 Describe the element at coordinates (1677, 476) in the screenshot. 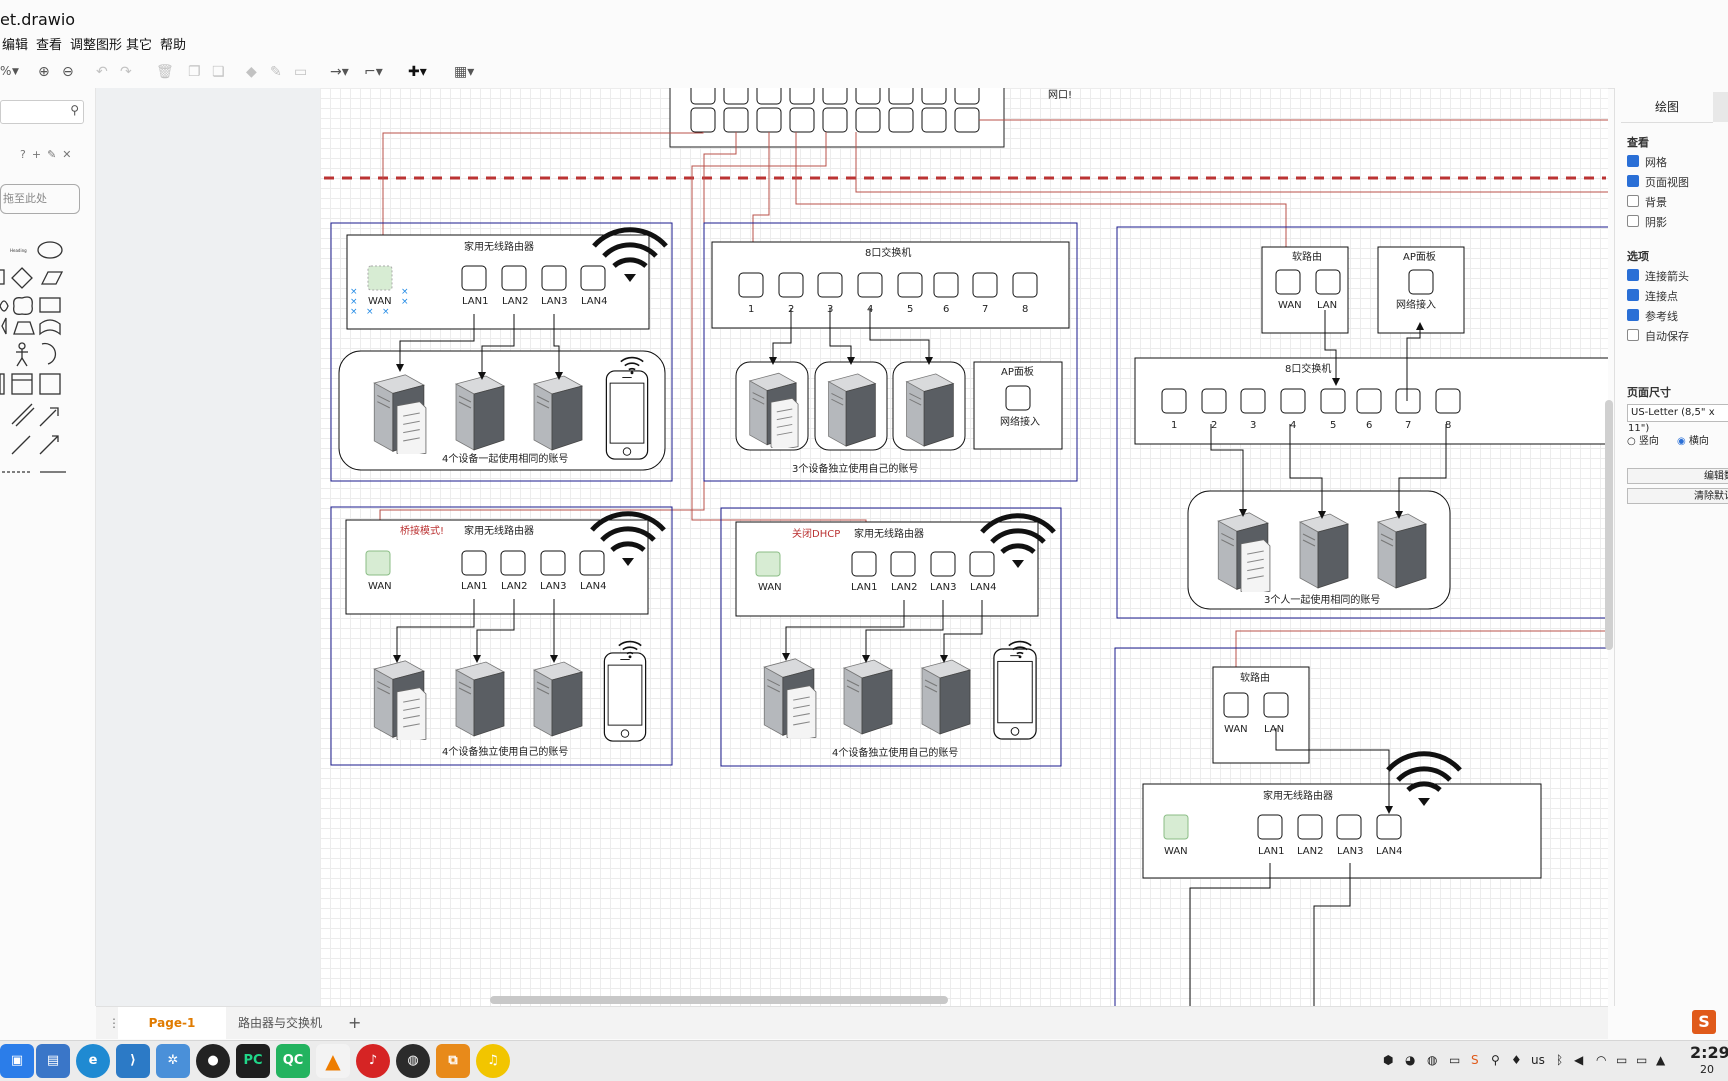

I see `edit-data-button: 编辑数` at that location.